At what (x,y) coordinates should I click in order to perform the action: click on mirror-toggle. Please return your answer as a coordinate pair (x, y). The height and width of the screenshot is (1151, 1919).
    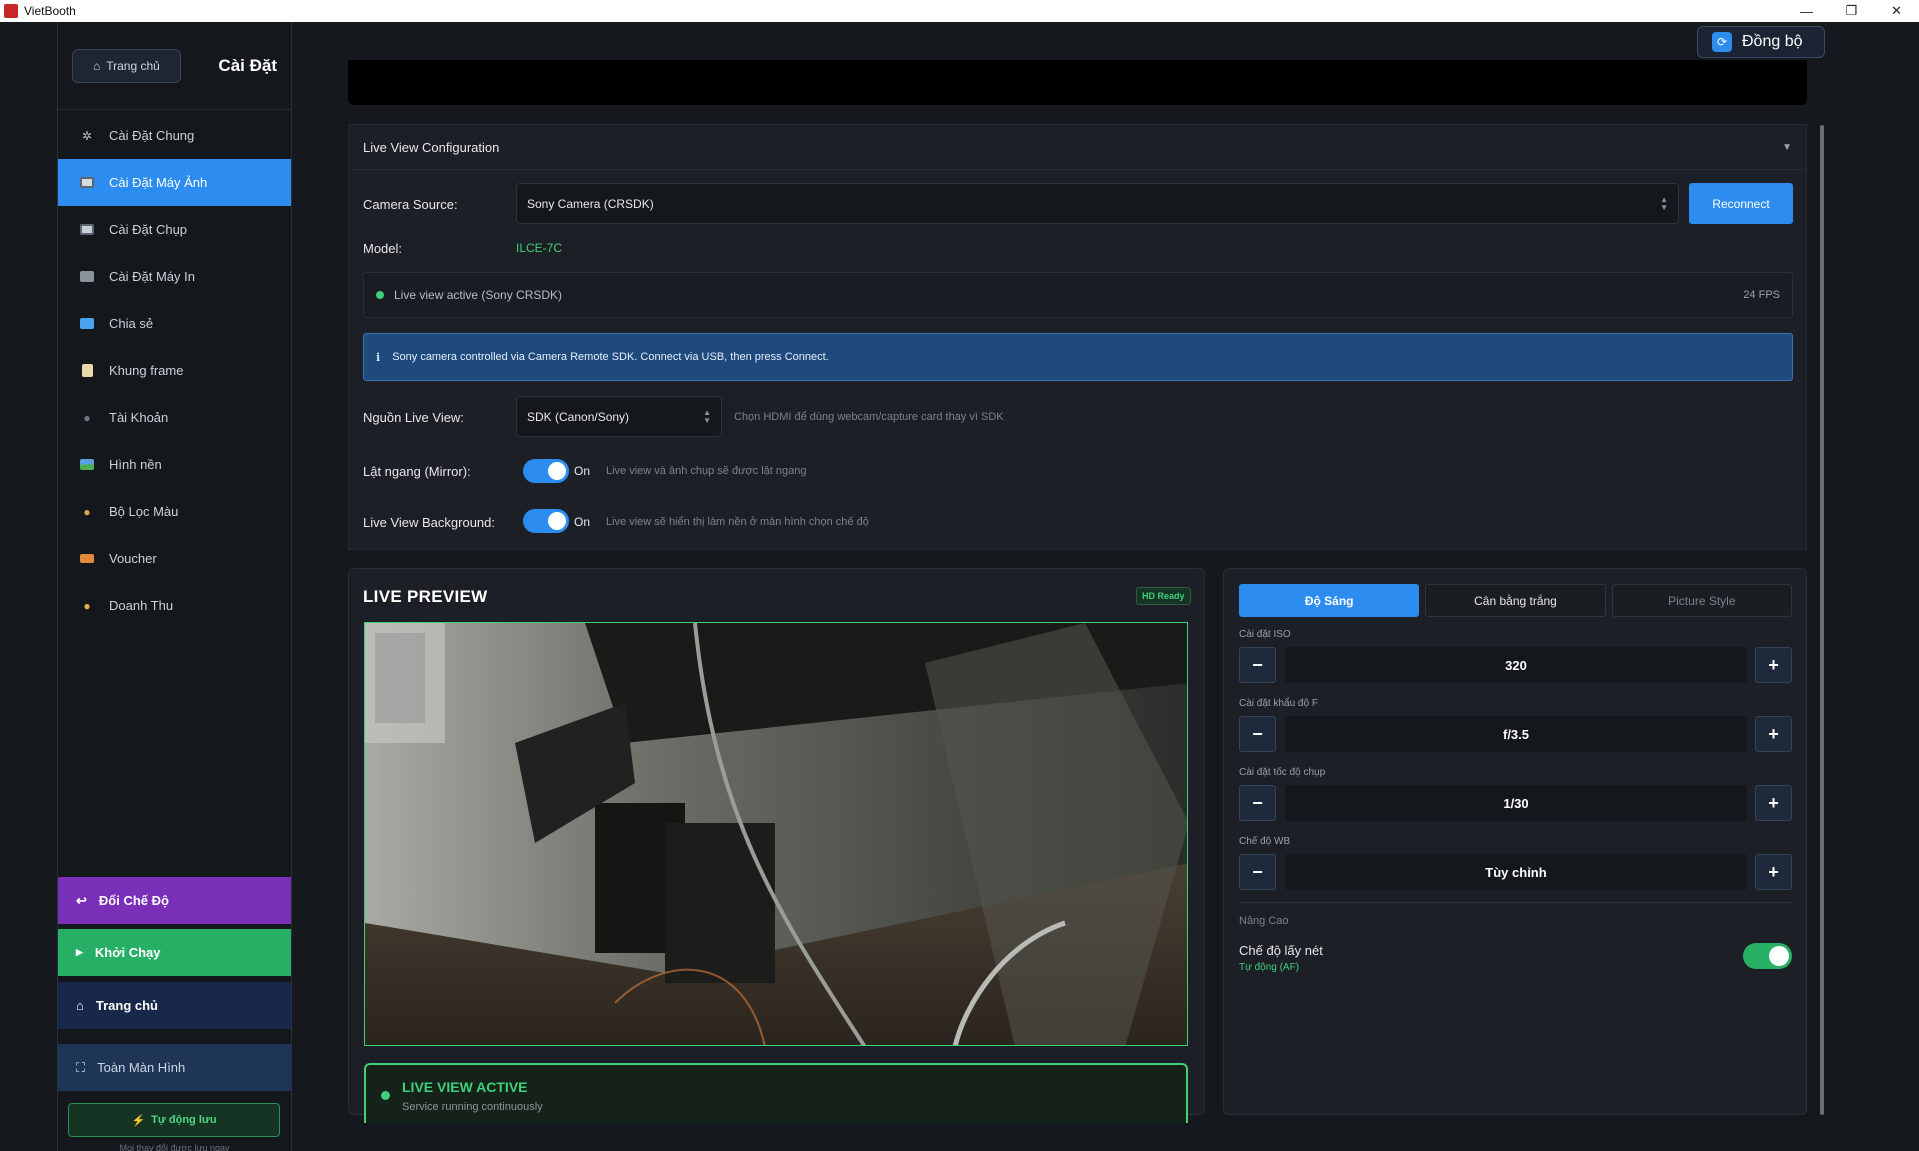
    Looking at the image, I should click on (546, 471).